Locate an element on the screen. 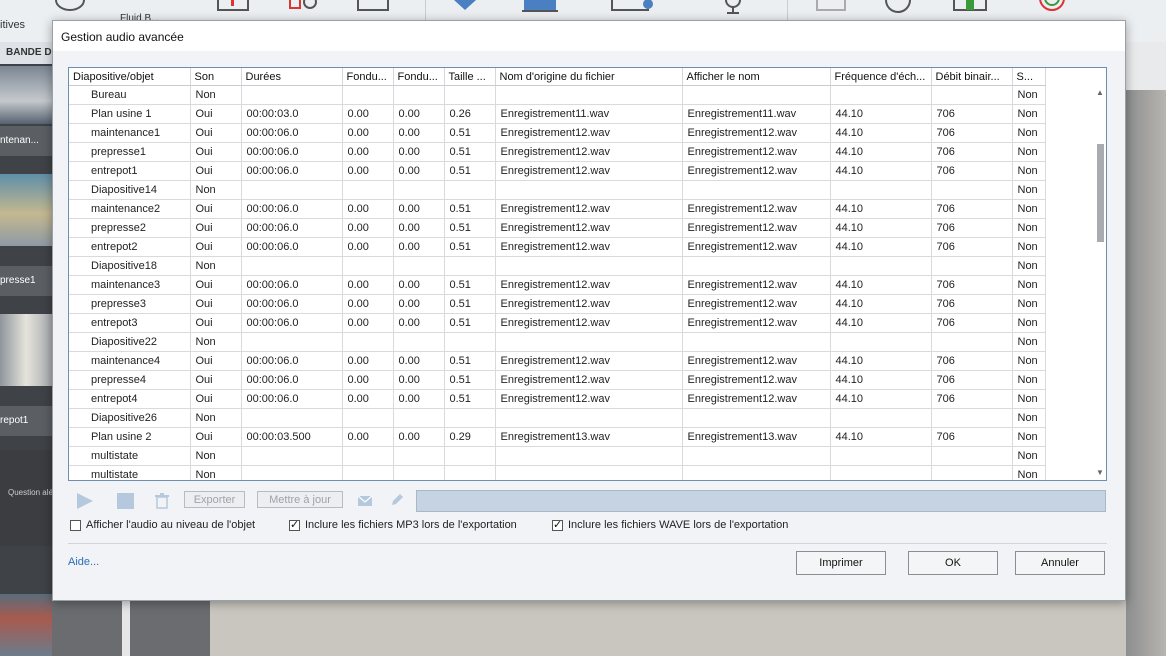 This screenshot has width=1166, height=656. cell-size is located at coordinates (470, 456).